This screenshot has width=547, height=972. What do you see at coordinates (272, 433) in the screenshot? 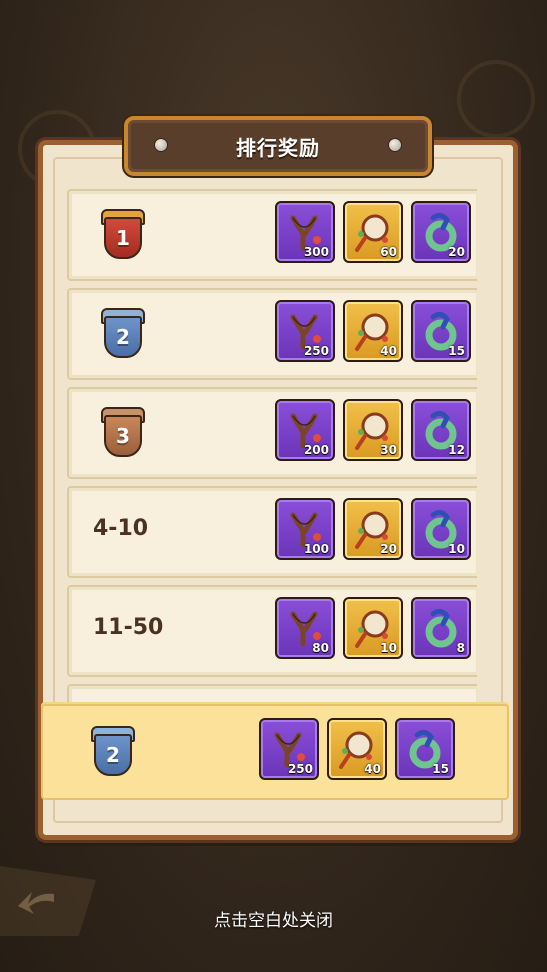
I see `reward-row: 3 200 30 12` at bounding box center [272, 433].